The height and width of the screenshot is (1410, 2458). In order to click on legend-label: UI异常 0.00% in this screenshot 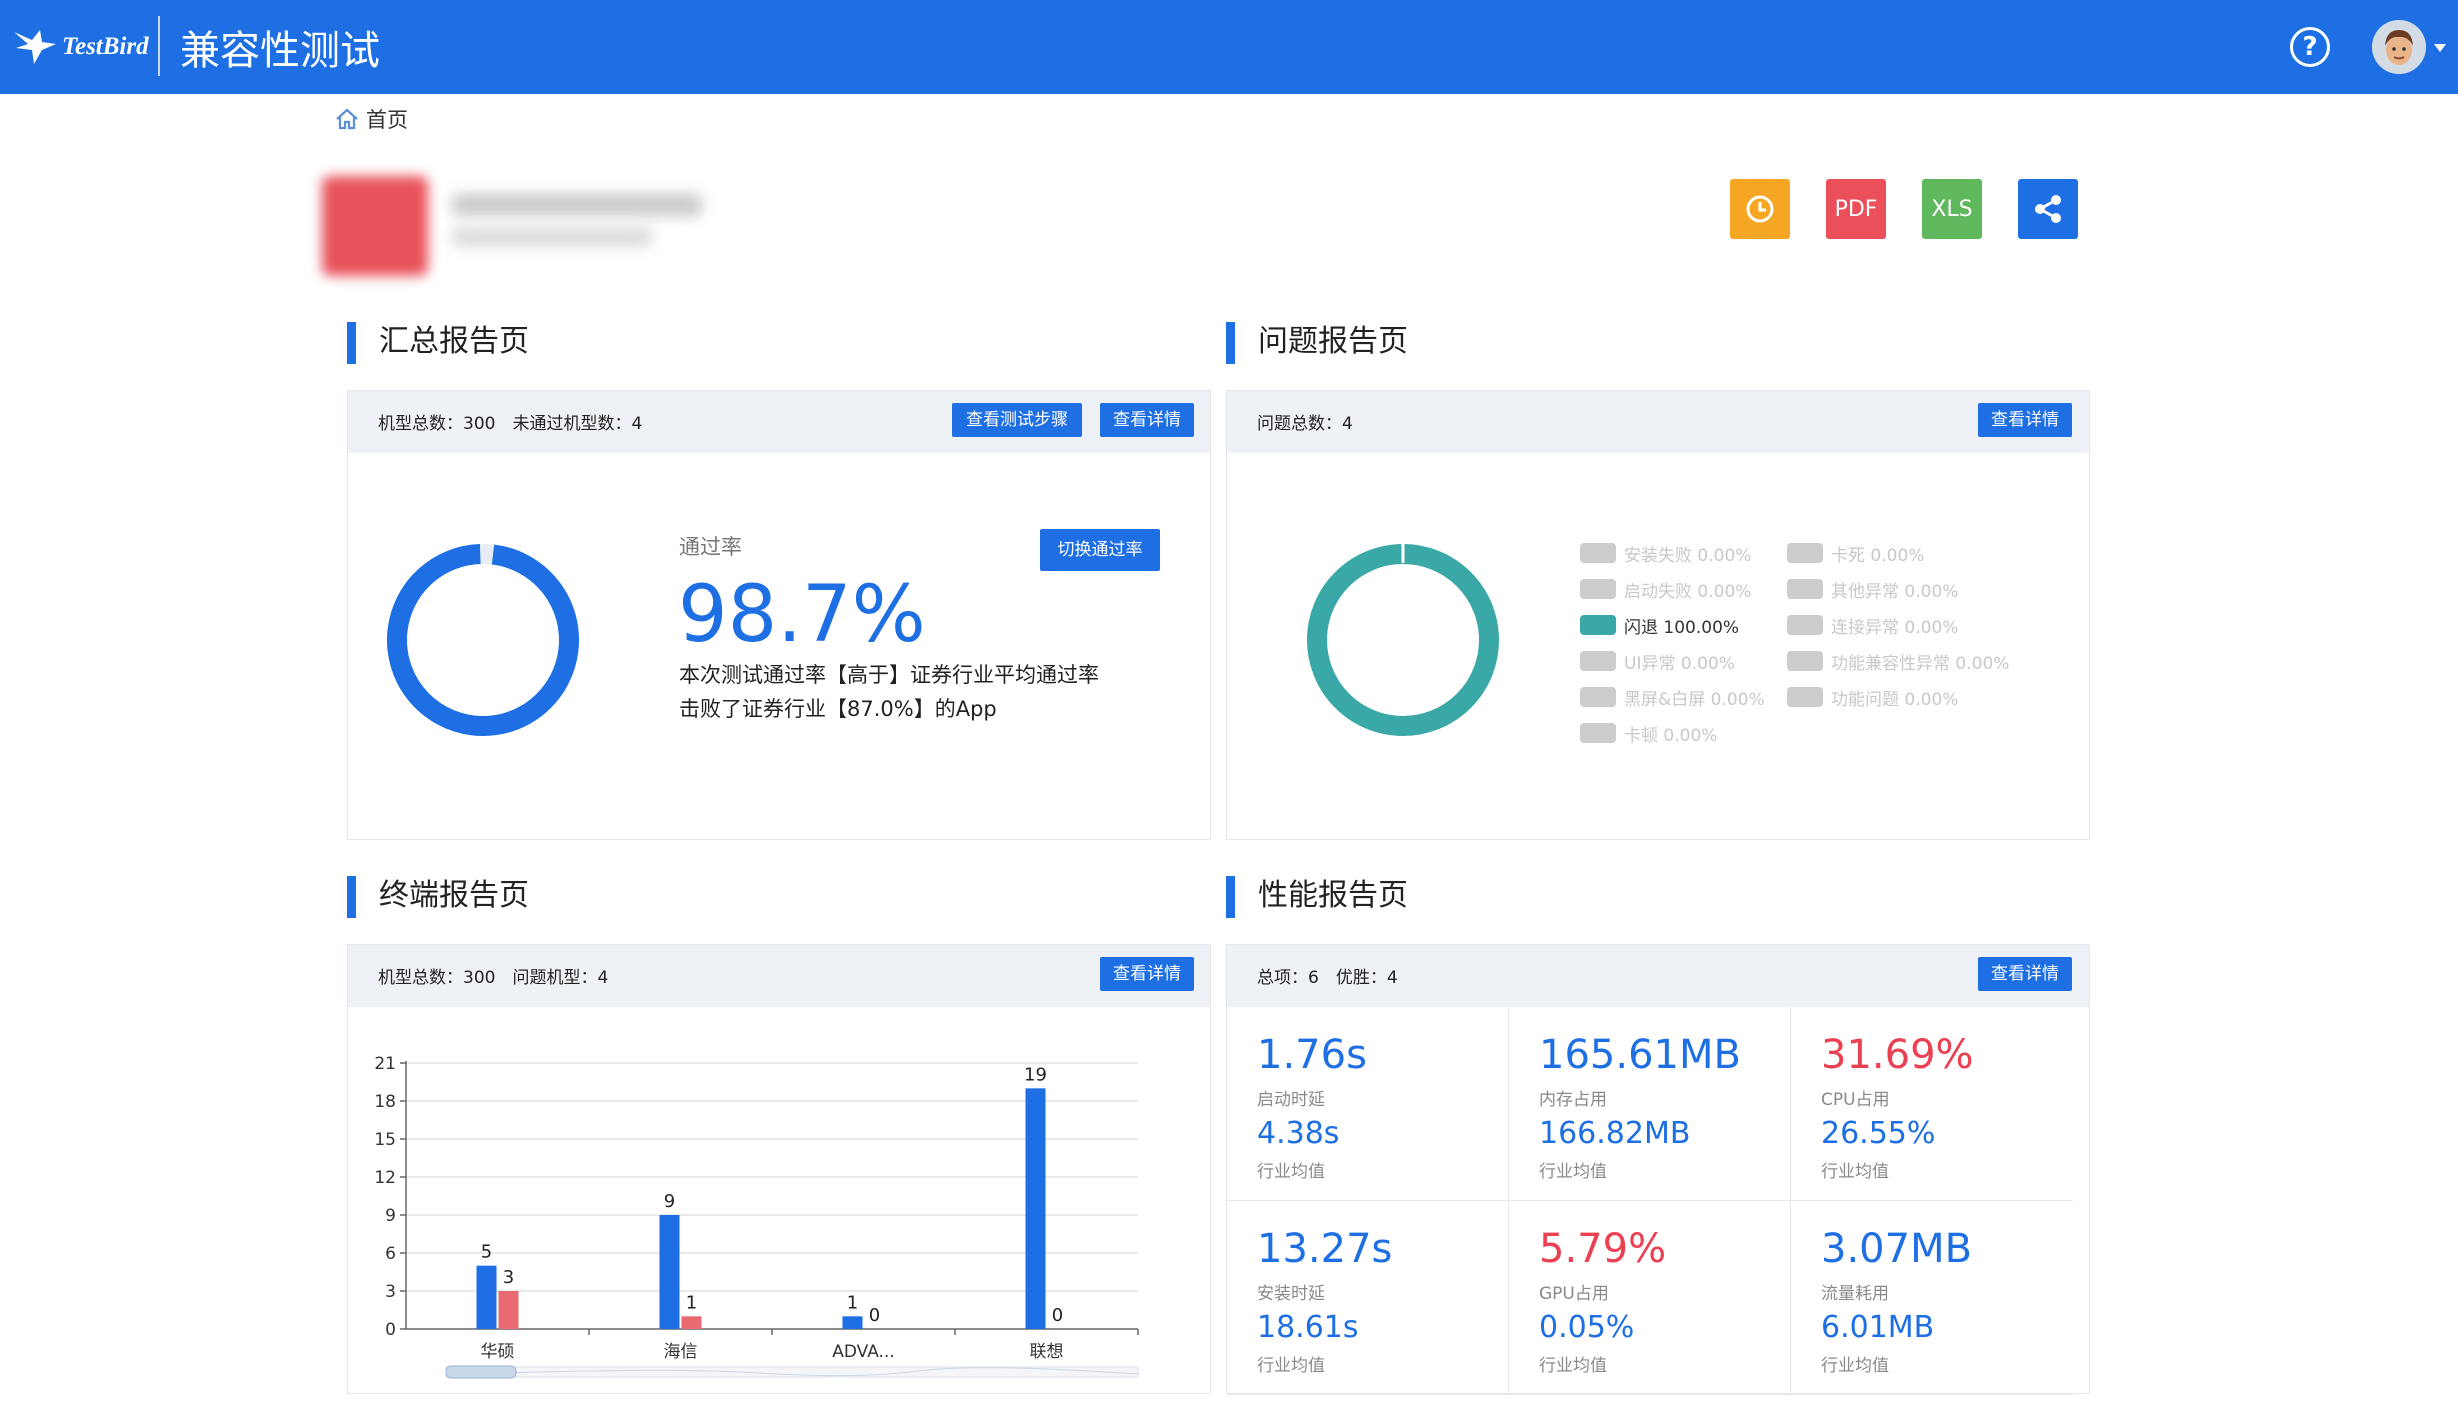, I will do `click(1679, 663)`.